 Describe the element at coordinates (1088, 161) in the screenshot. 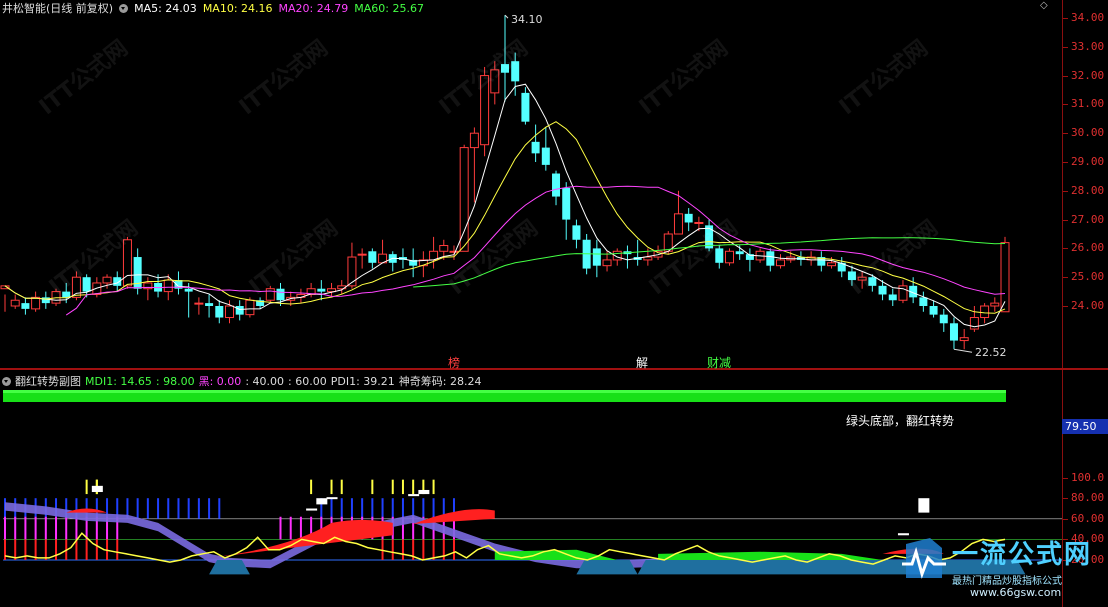

I see `price-tick-label: 29.00` at that location.